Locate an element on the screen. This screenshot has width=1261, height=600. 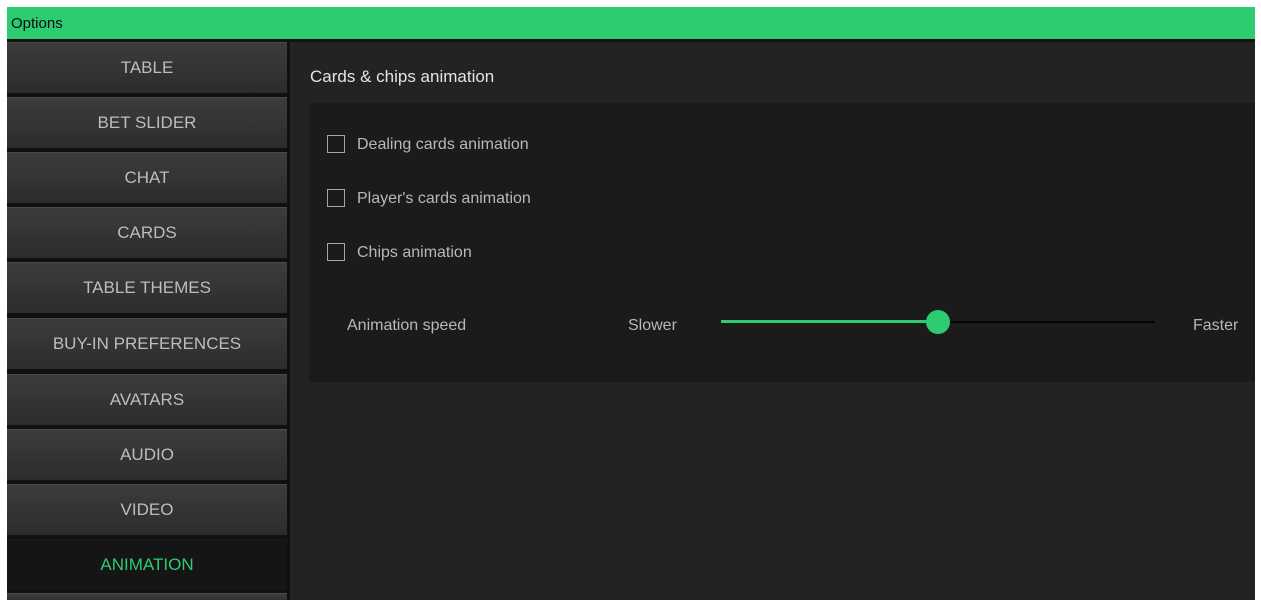
sidebar-item-table-themes: TABLE THEMES is located at coordinates (147, 288).